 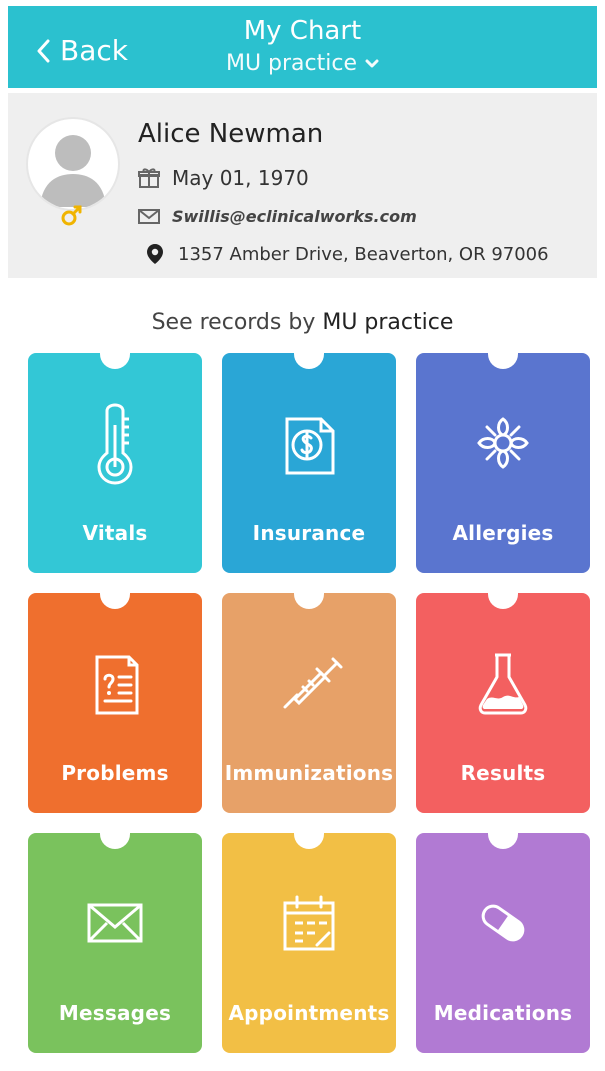 What do you see at coordinates (503, 533) in the screenshot?
I see `tile-label: Allergies` at bounding box center [503, 533].